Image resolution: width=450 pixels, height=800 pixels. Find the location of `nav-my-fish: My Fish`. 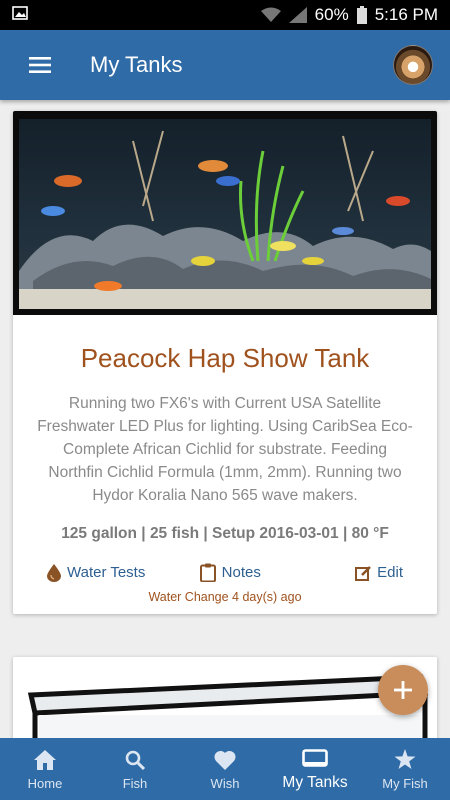

nav-my-fish: My Fish is located at coordinates (405, 769).